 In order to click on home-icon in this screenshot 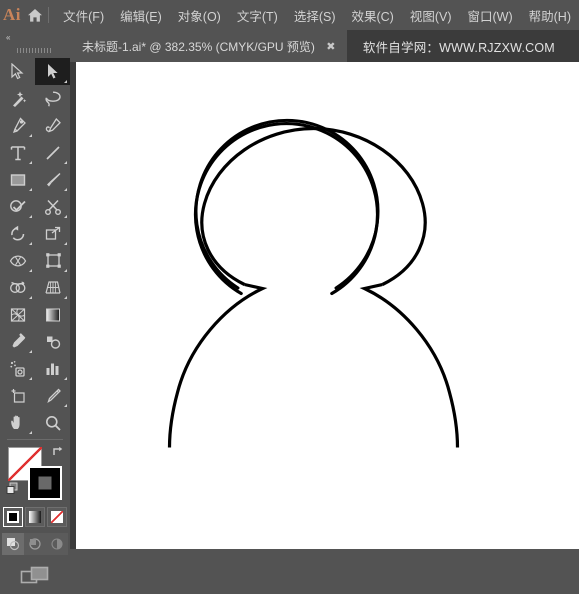, I will do `click(35, 15)`.